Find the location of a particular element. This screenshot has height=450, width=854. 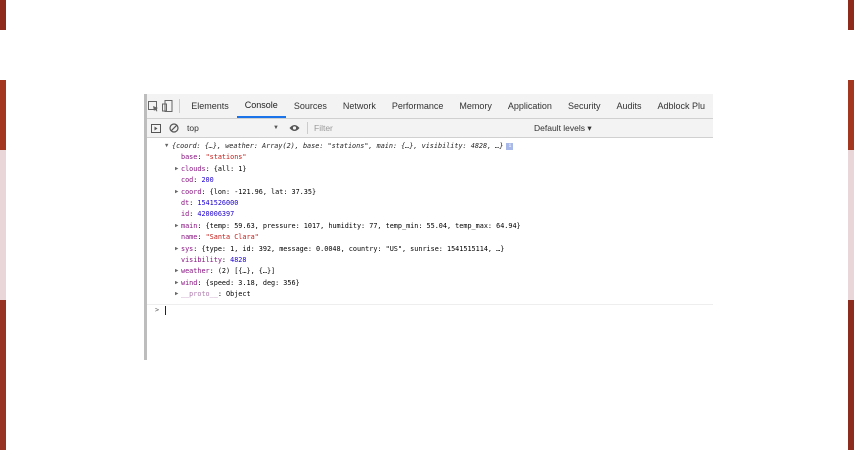

tab-memory: Memory is located at coordinates (475, 106).